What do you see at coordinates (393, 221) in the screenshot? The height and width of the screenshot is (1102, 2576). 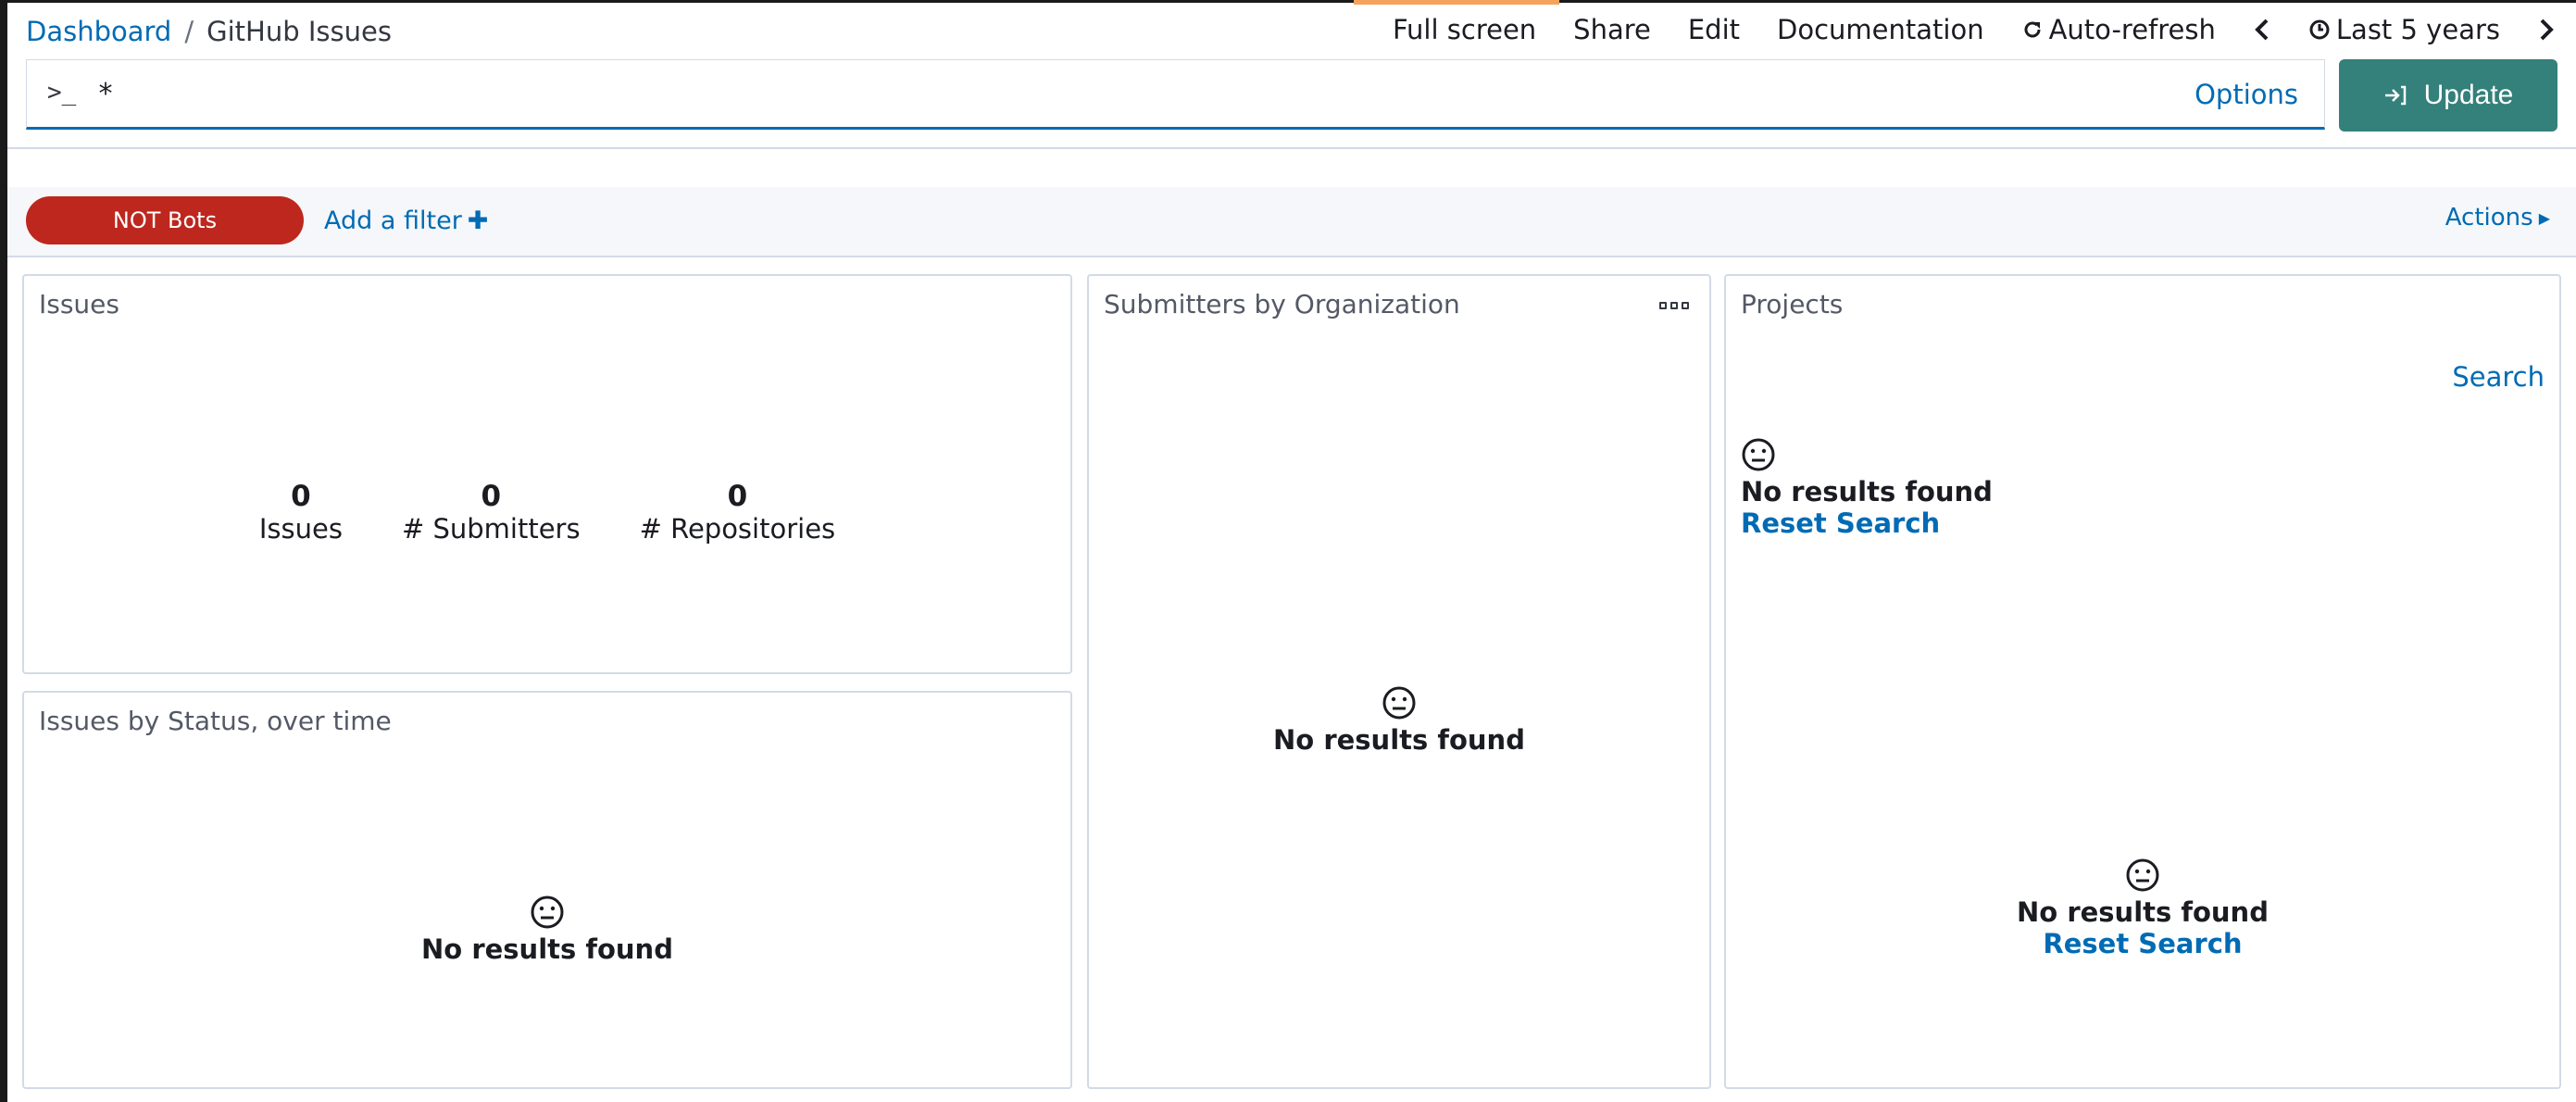 I see `add-filter-label: Add a filter` at bounding box center [393, 221].